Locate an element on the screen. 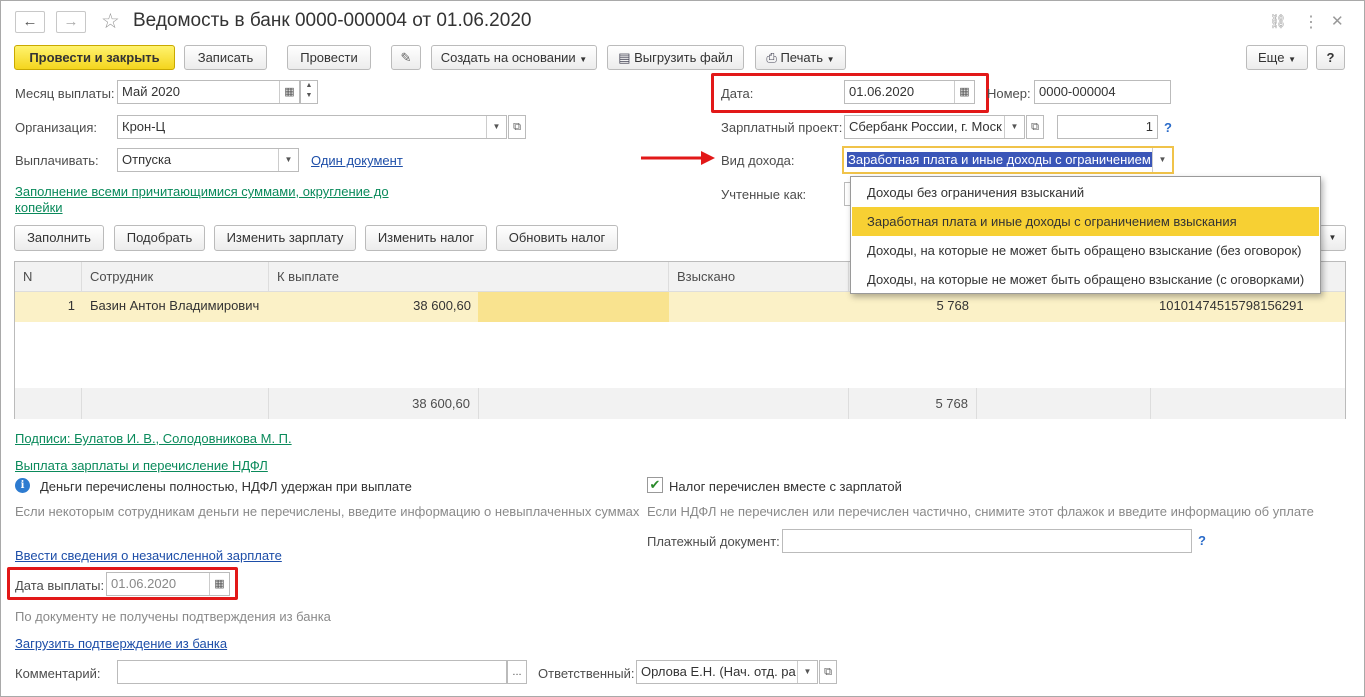 This screenshot has height=697, width=1365. header-to-pay: К выплате is located at coordinates (469, 277).